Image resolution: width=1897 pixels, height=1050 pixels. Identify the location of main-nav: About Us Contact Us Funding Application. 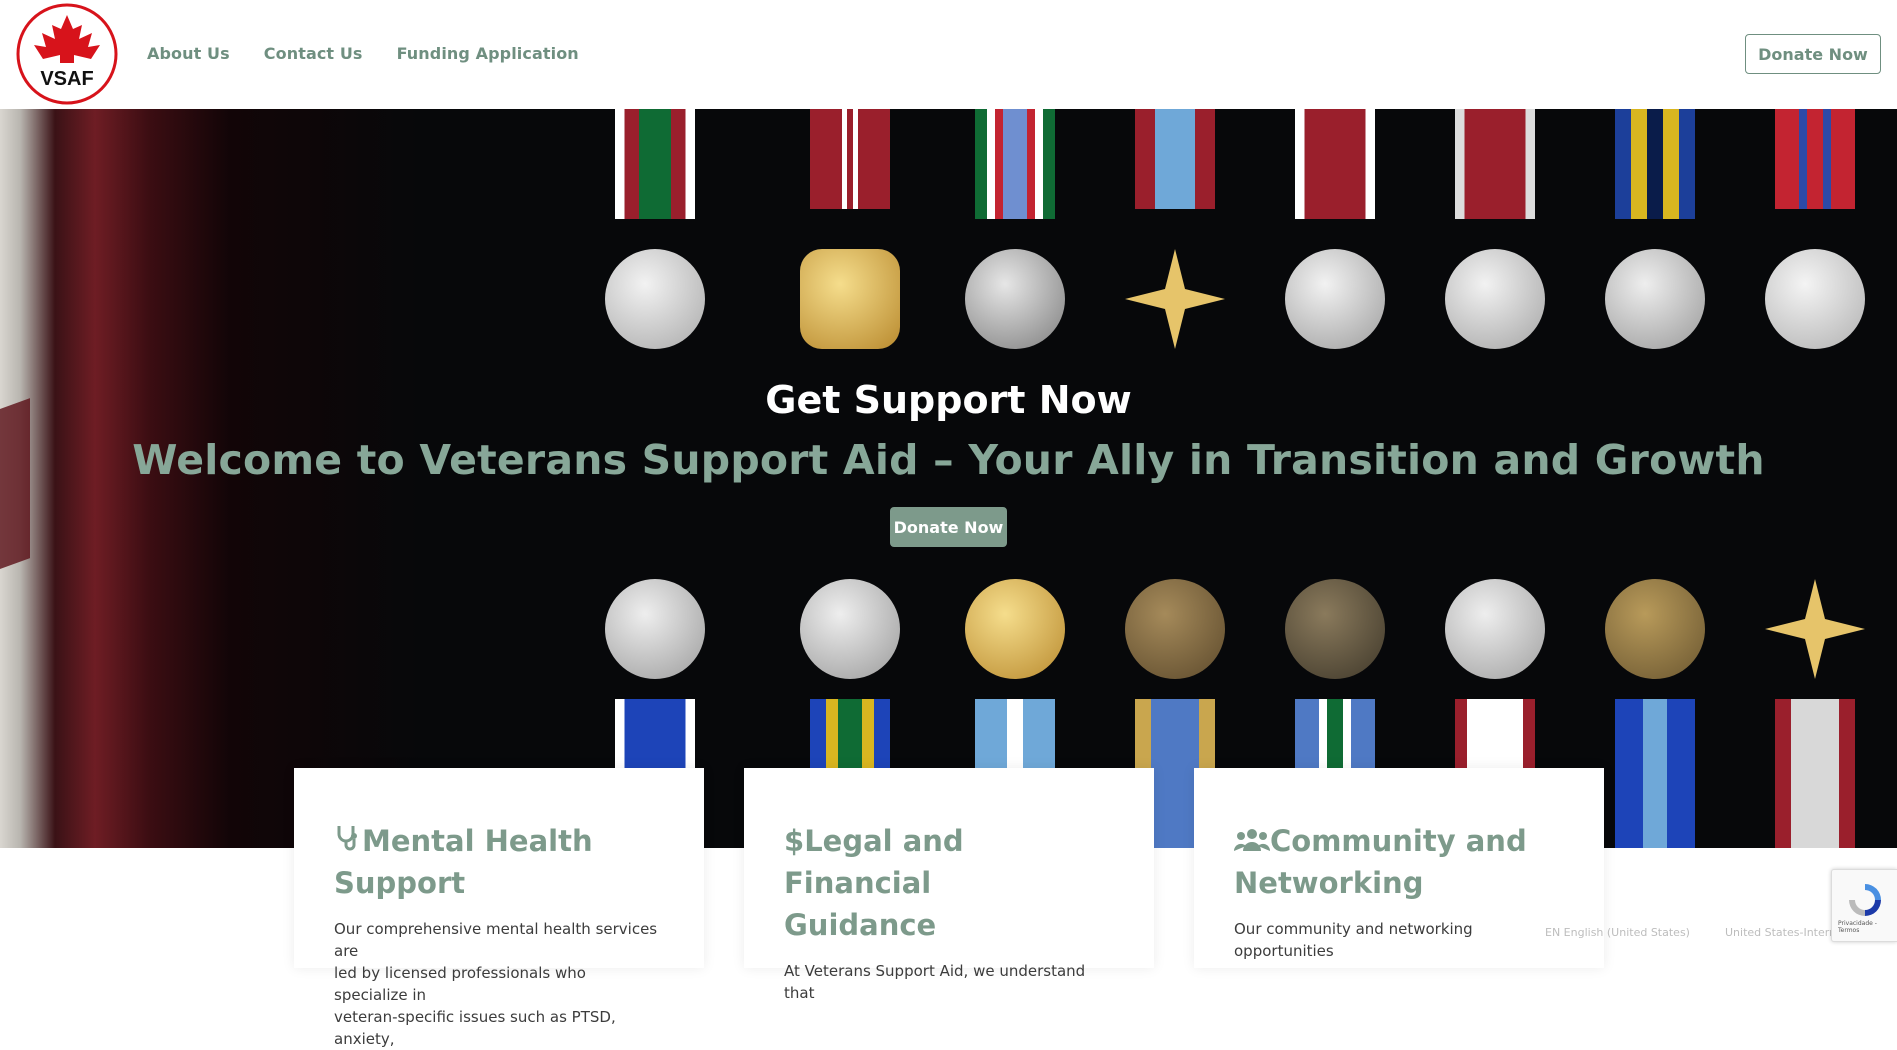
(363, 53).